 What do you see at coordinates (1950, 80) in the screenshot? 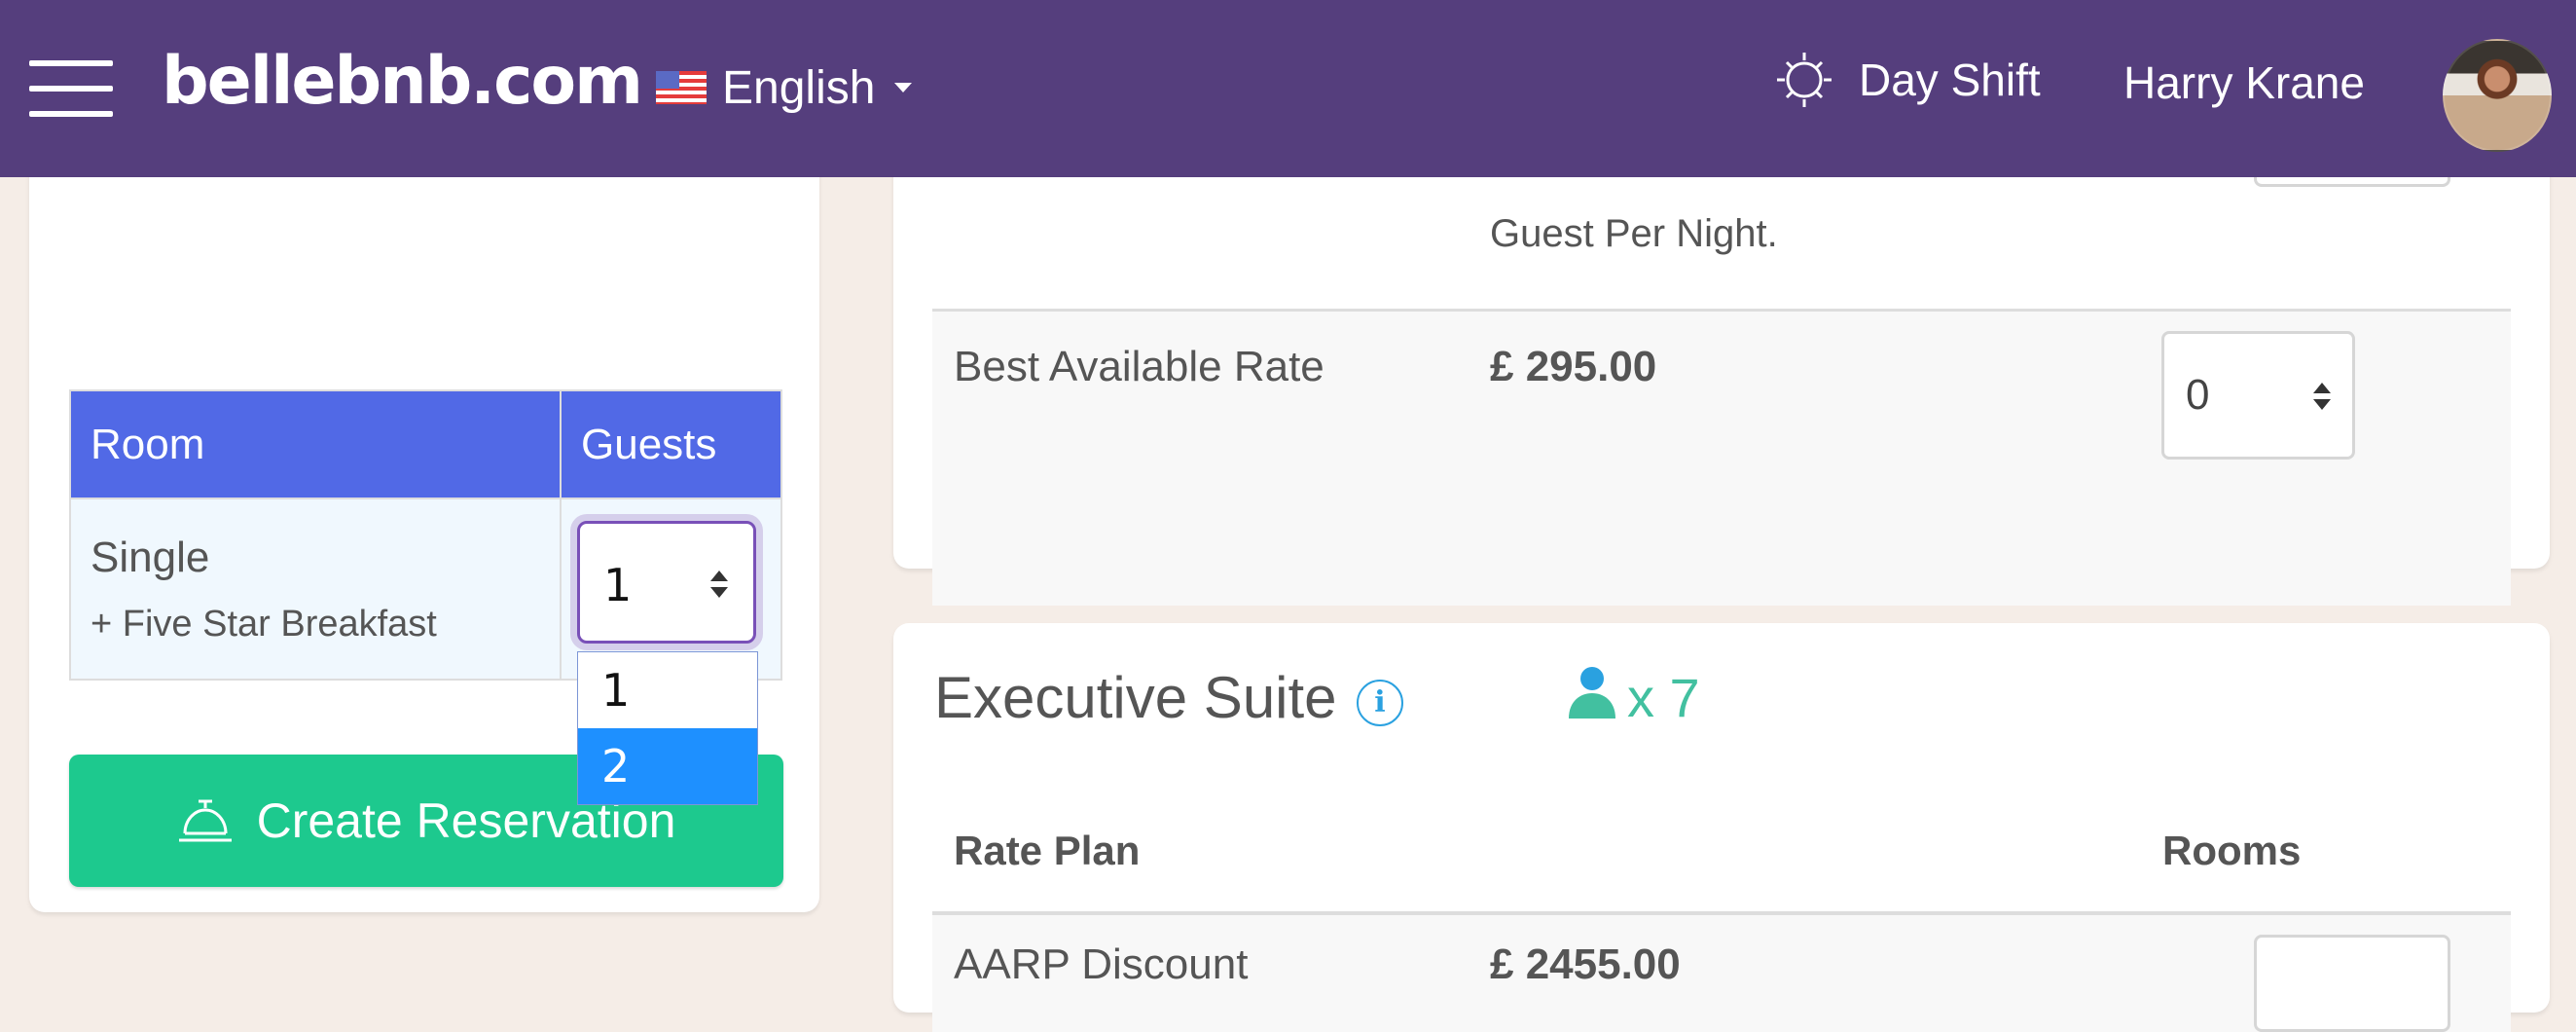
I see `shift-label: Day Shift` at bounding box center [1950, 80].